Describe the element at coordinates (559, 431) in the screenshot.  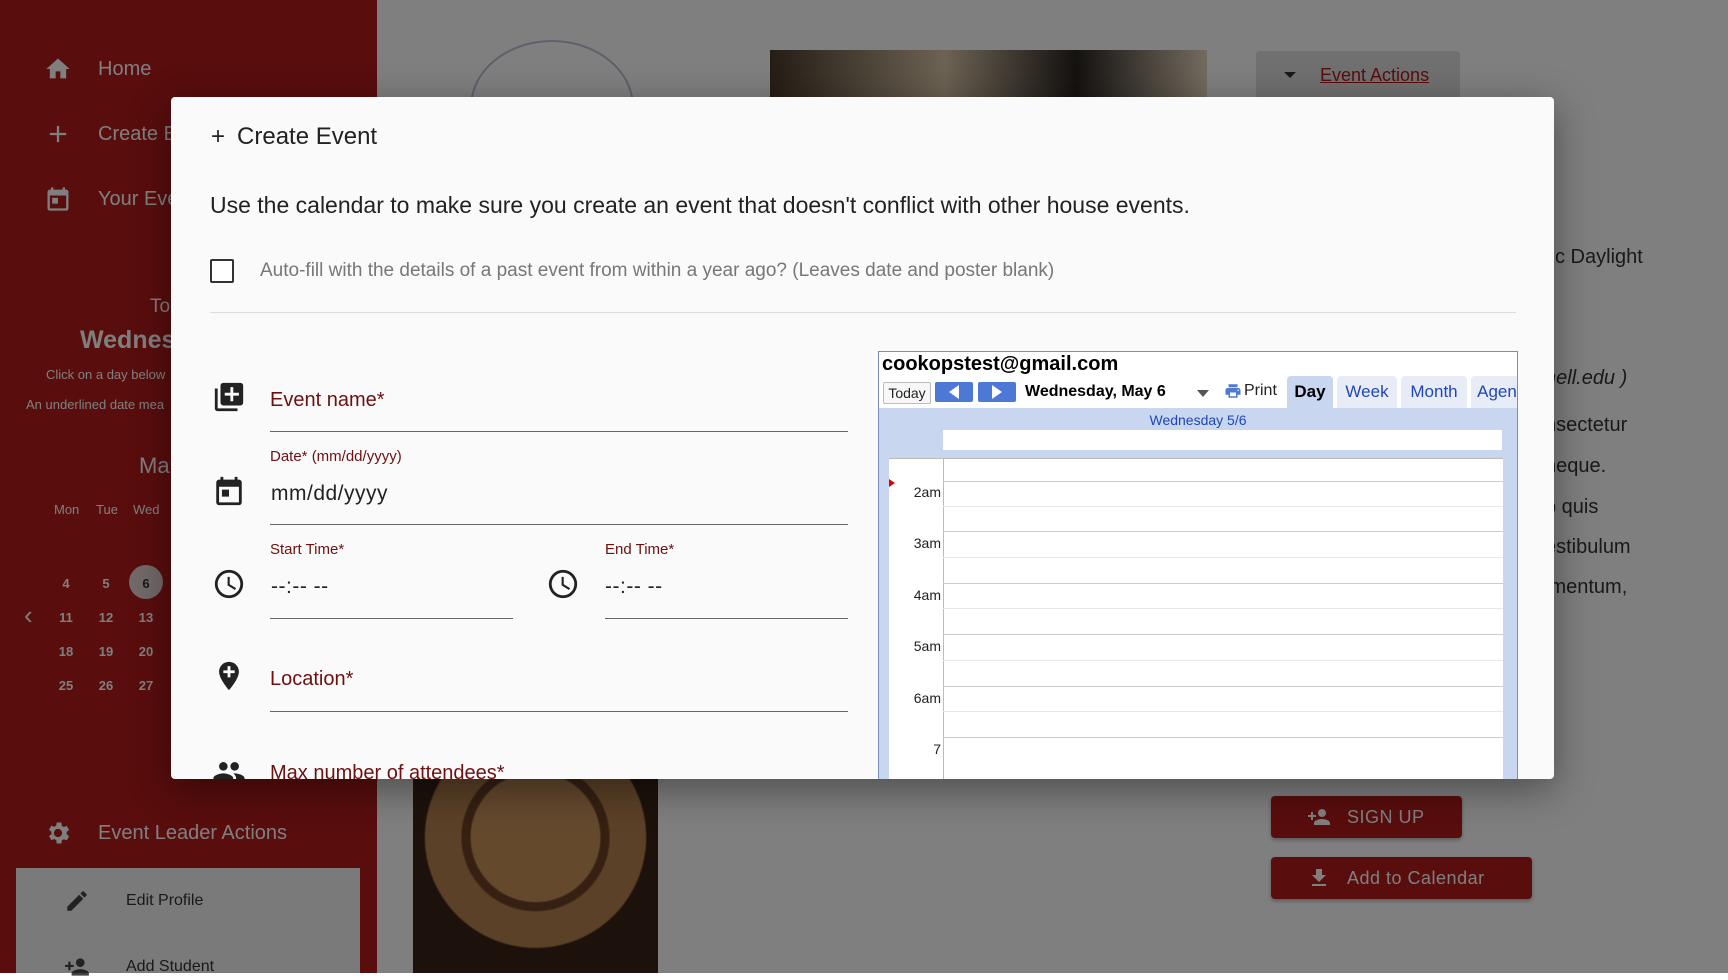
I see `event-name-input` at that location.